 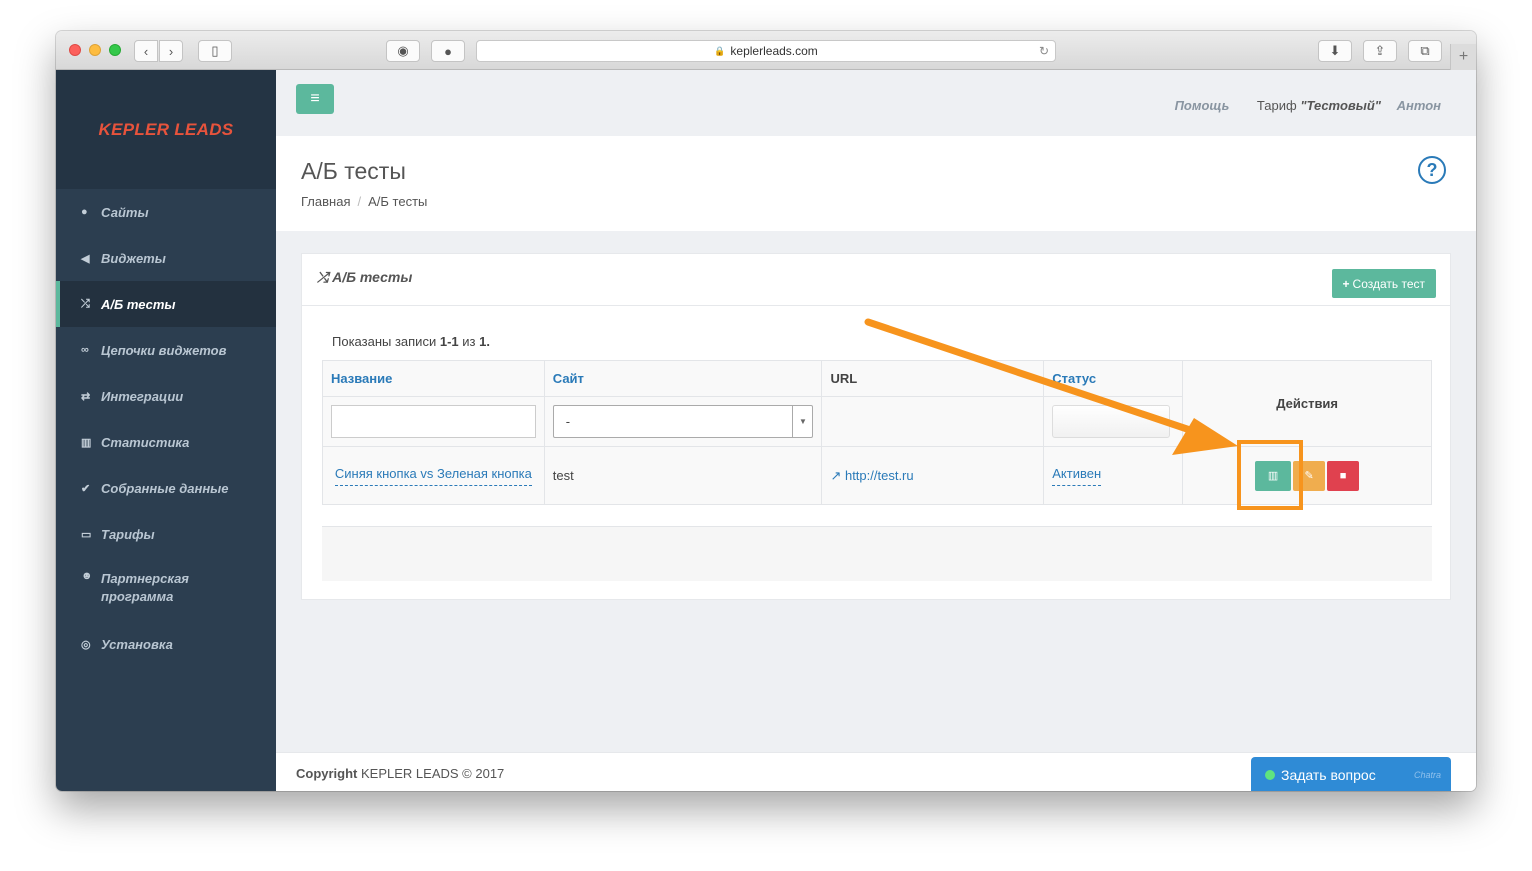 What do you see at coordinates (166, 396) in the screenshot?
I see `sidebar-item-integrations: ⇄ Интеграции` at bounding box center [166, 396].